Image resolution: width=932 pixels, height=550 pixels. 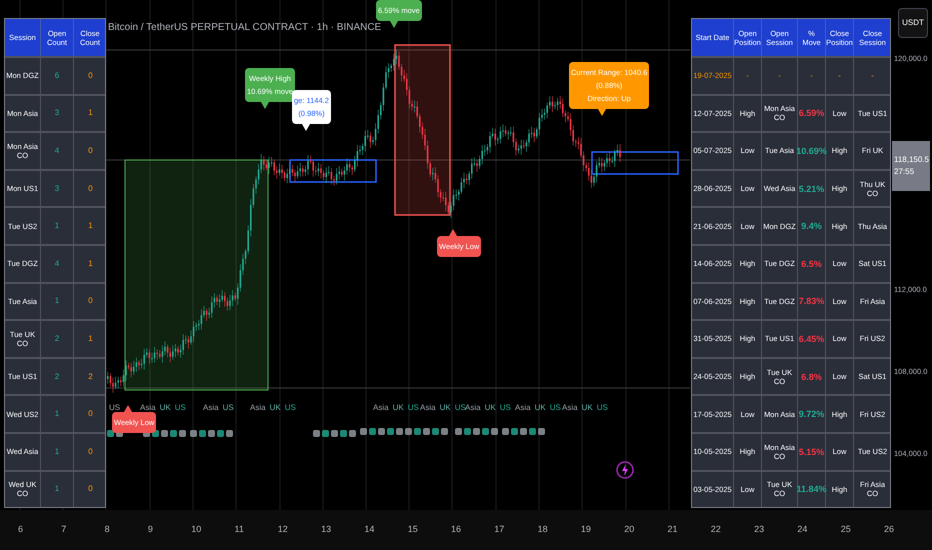 I want to click on time-tick: 22, so click(x=715, y=529).